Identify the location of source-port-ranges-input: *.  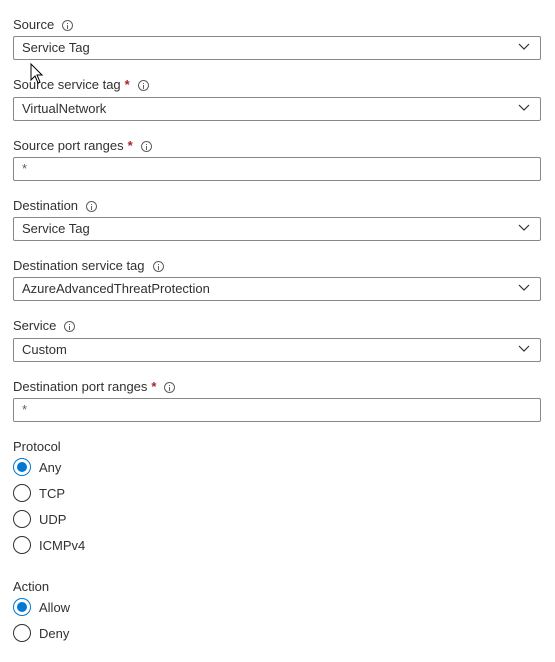
(277, 169).